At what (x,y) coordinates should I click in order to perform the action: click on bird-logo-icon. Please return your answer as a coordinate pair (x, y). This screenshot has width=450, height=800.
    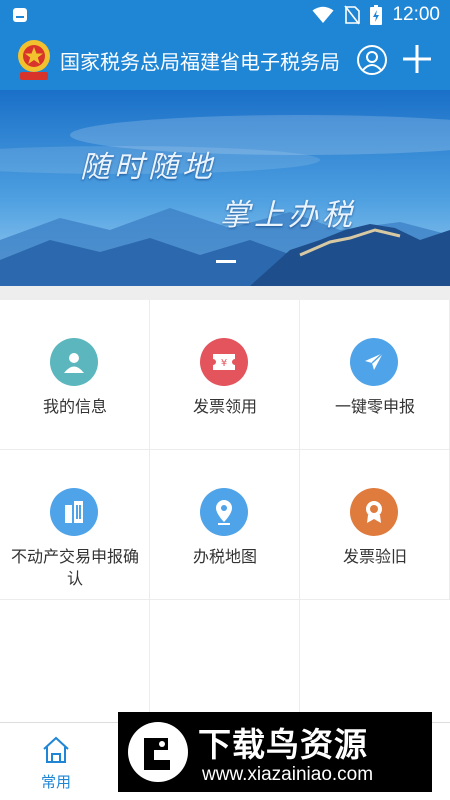
    Looking at the image, I should click on (158, 752).